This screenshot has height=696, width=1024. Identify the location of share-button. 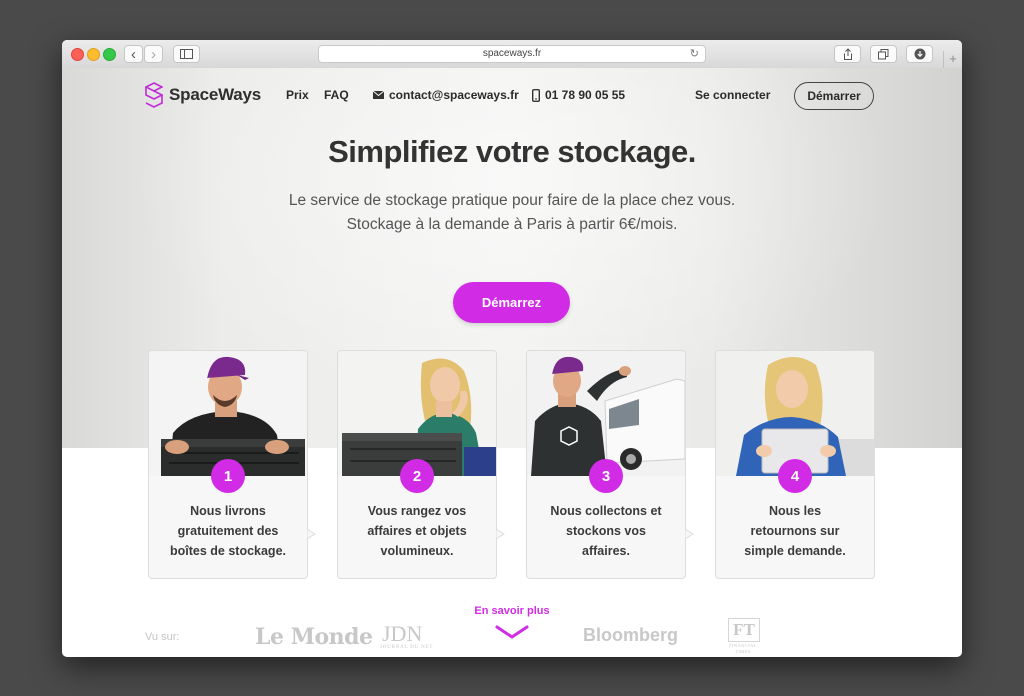
(847, 54).